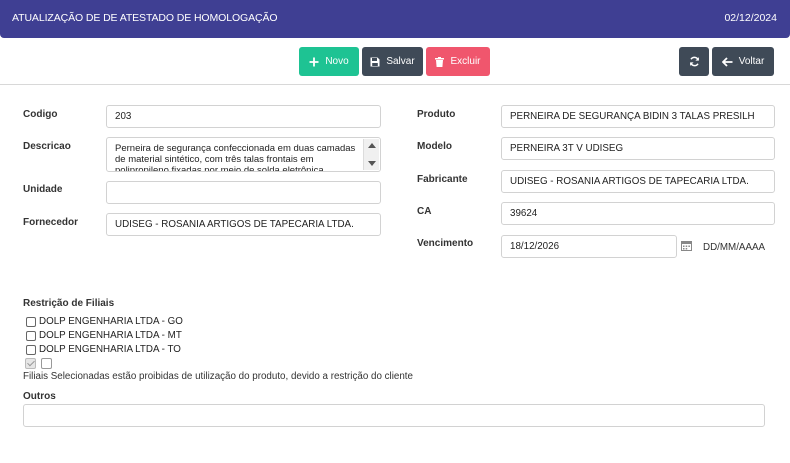  Describe the element at coordinates (734, 247) in the screenshot. I see `date-format-hint: DD/MM/AAAA` at that location.